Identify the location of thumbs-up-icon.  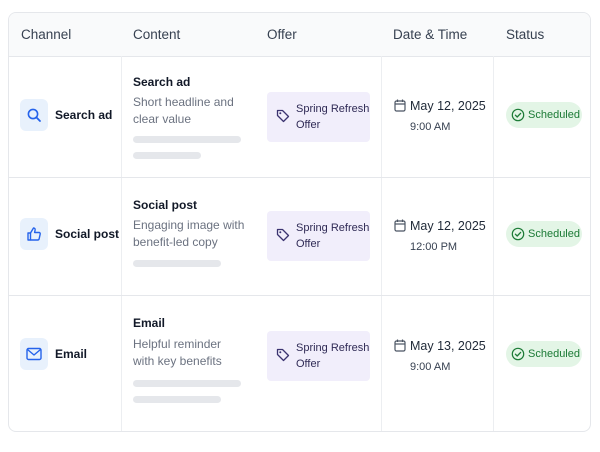
(34, 234).